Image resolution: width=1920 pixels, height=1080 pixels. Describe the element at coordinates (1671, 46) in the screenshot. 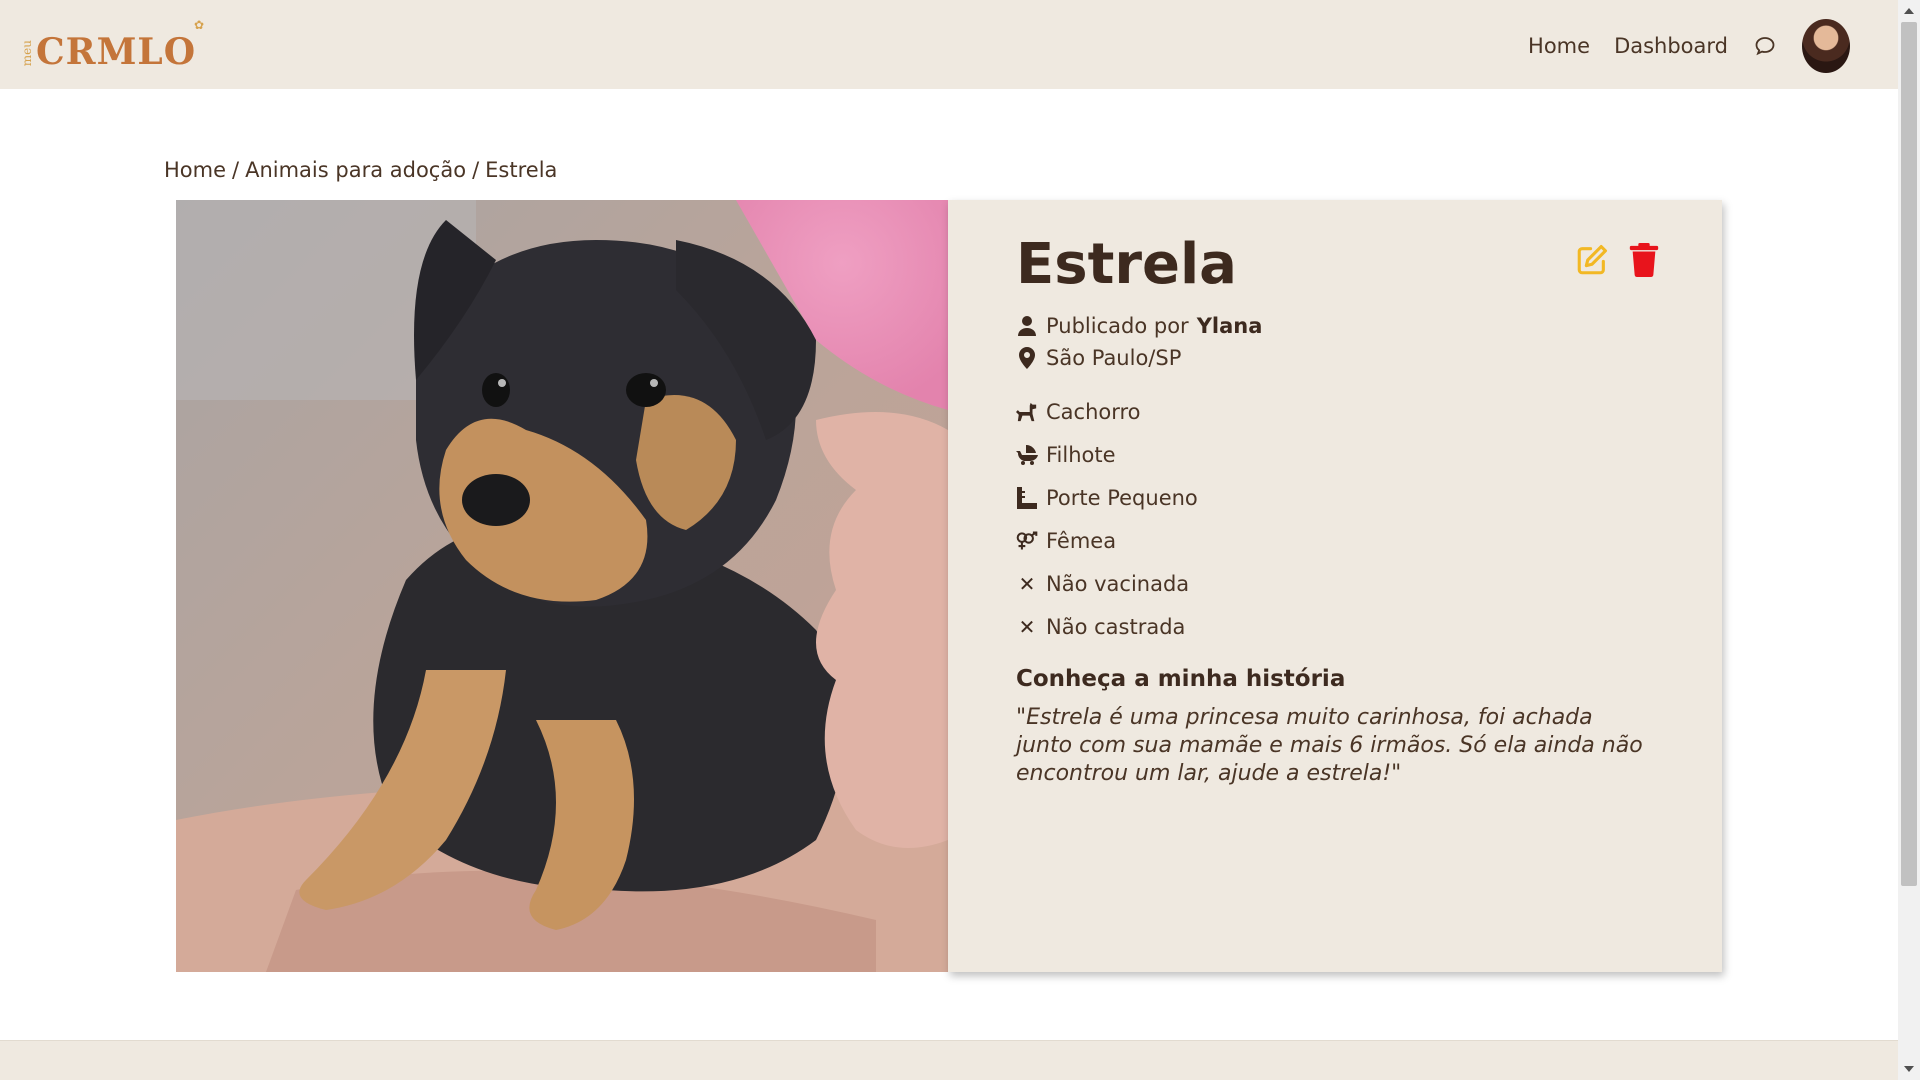

I see `nav-dashboard-link: Dashboard` at that location.